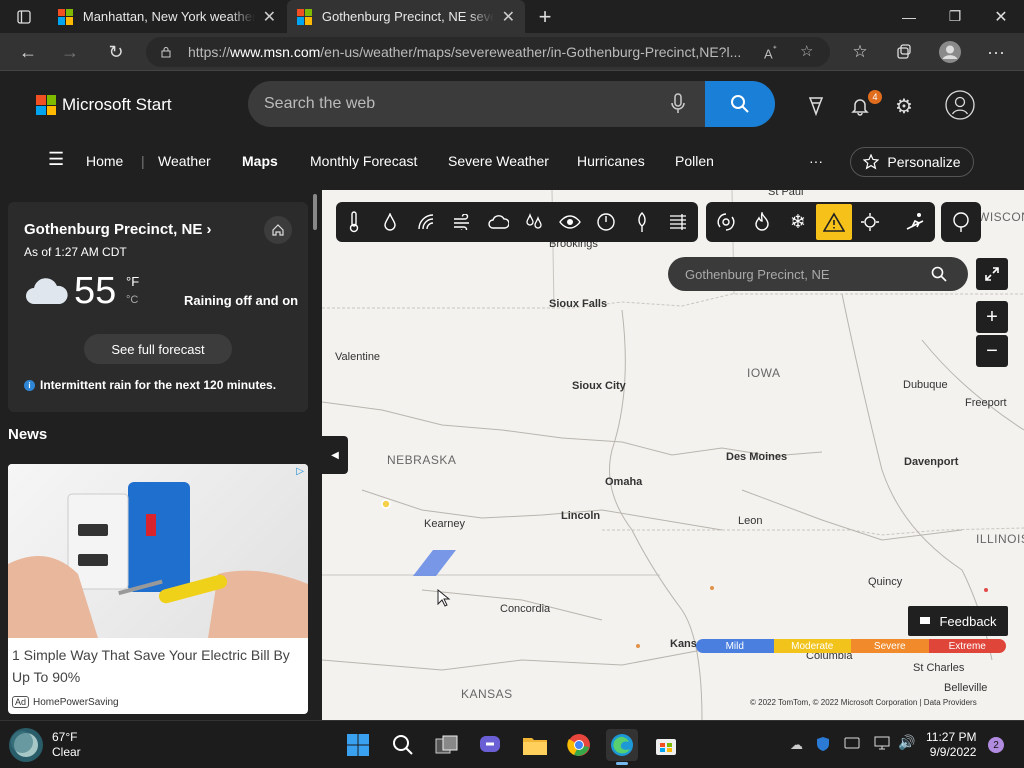 The height and width of the screenshot is (768, 1024). What do you see at coordinates (132, 281) in the screenshot?
I see `unit-fahrenheit: °F` at bounding box center [132, 281].